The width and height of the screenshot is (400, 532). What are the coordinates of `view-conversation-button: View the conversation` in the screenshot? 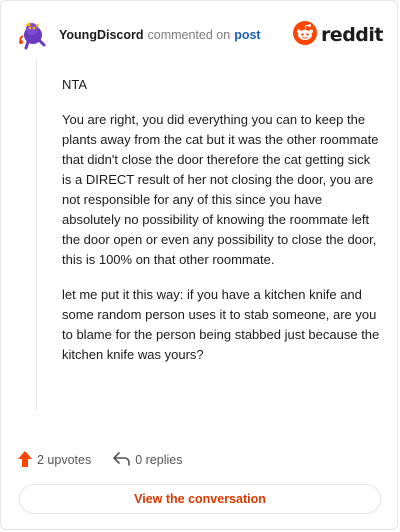 It's located at (200, 499).